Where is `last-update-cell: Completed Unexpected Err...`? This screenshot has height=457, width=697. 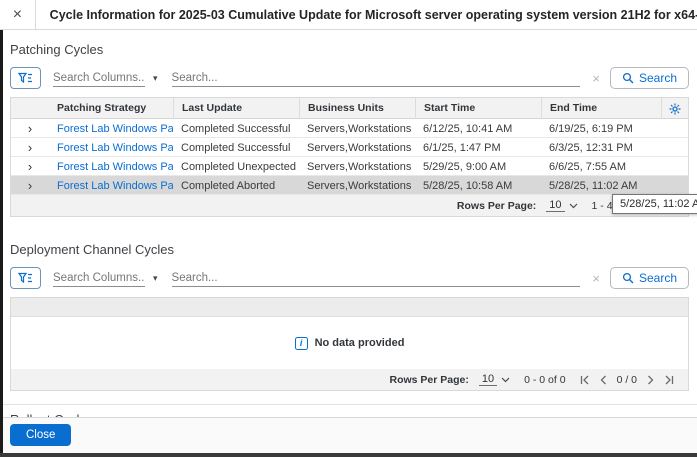 last-update-cell: Completed Unexpected Err... is located at coordinates (240, 166).